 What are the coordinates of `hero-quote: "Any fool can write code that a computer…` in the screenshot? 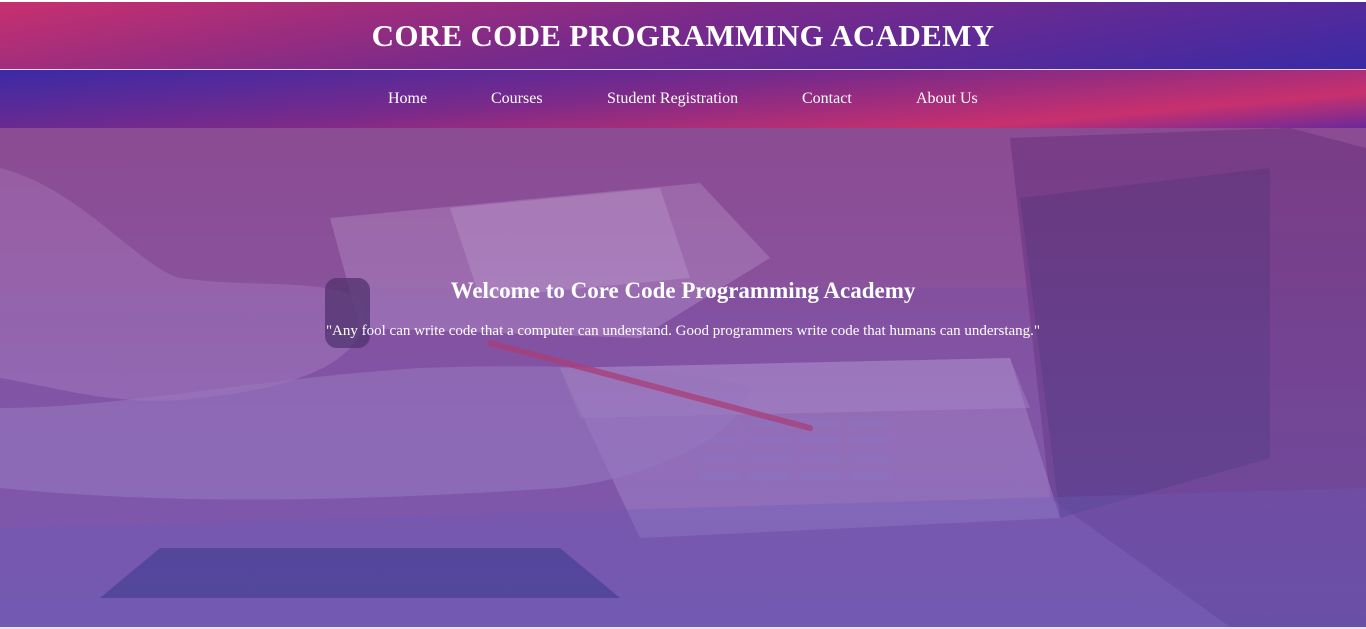 It's located at (683, 331).